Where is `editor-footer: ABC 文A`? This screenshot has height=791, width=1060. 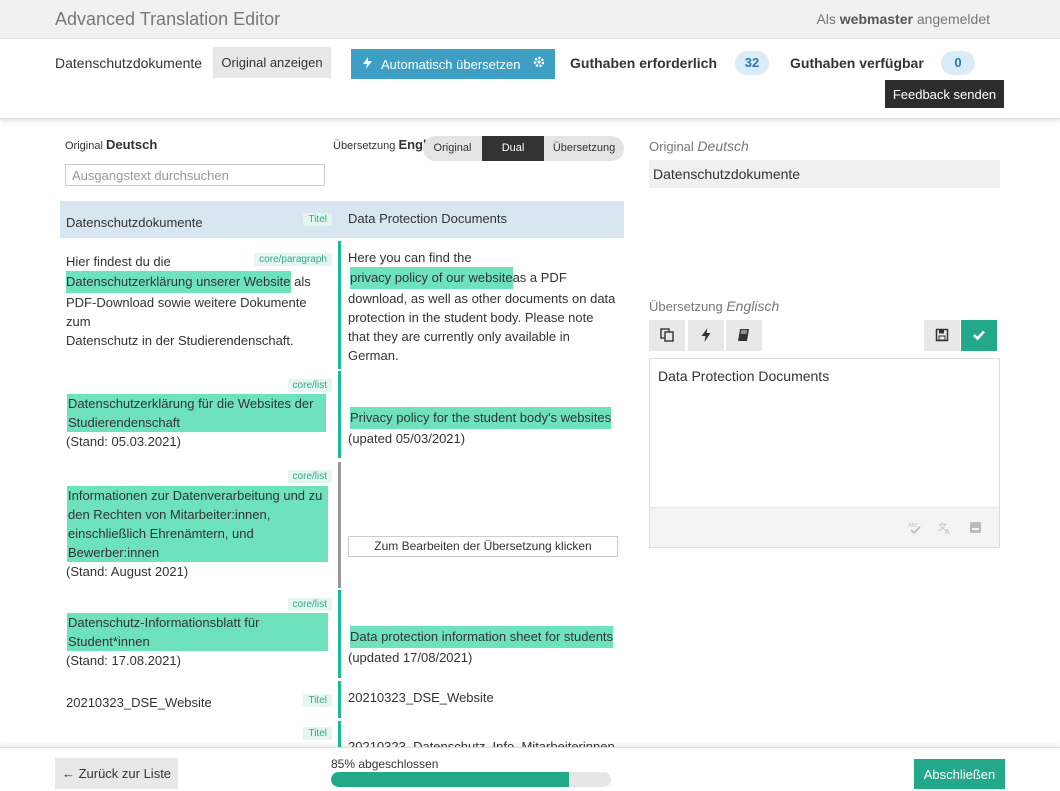 editor-footer: ABC 文A is located at coordinates (824, 527).